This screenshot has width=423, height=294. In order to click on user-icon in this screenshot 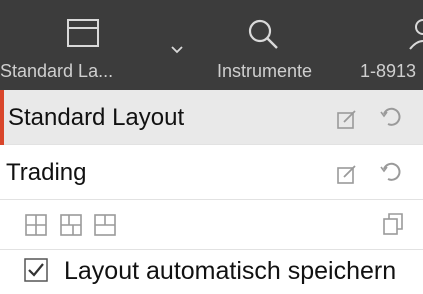, I will do `click(416, 34)`.